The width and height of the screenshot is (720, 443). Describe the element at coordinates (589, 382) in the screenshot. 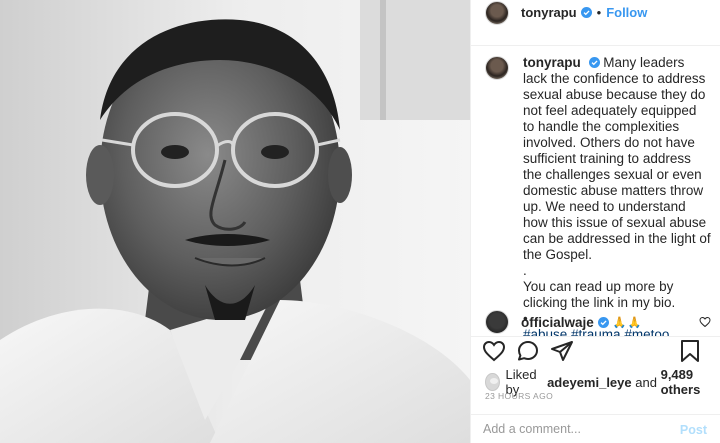

I see `liker-username: adeyemi_leye` at that location.